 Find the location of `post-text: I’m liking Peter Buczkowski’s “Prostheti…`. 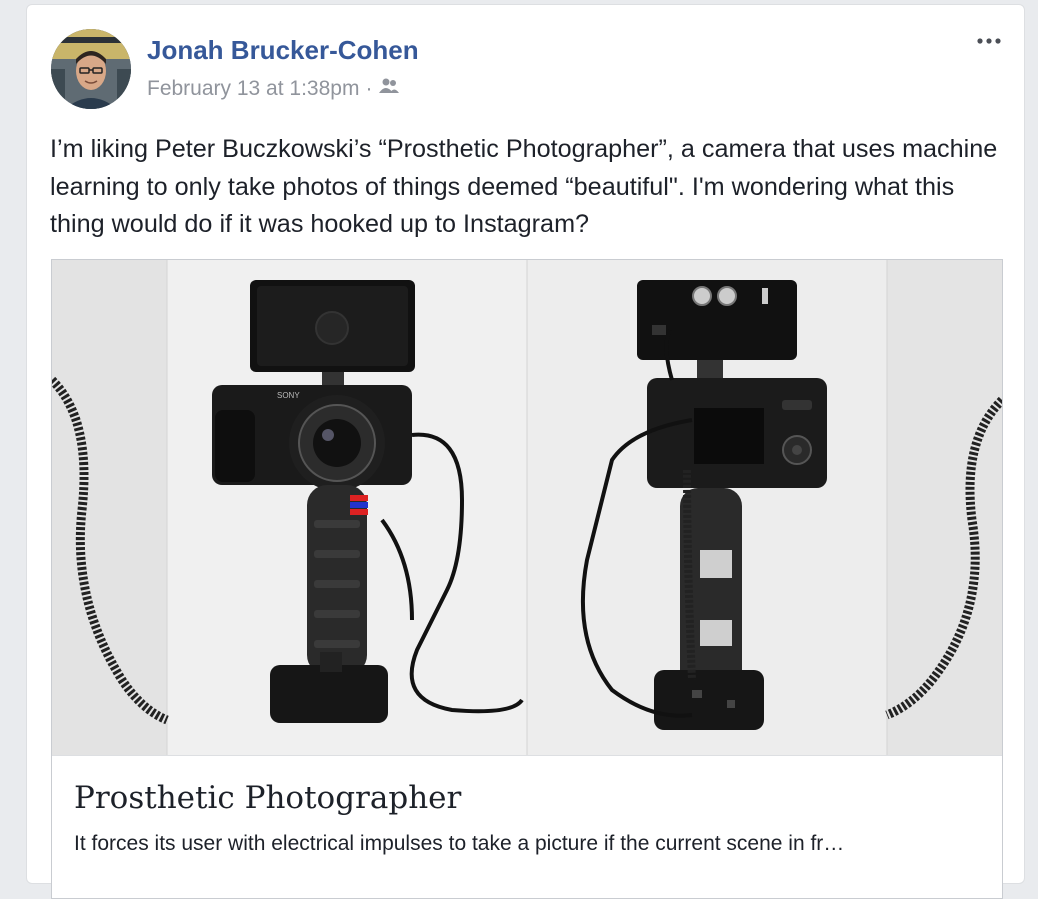

post-text: I’m liking Peter Buczkowski’s “Prostheti… is located at coordinates (524, 186).